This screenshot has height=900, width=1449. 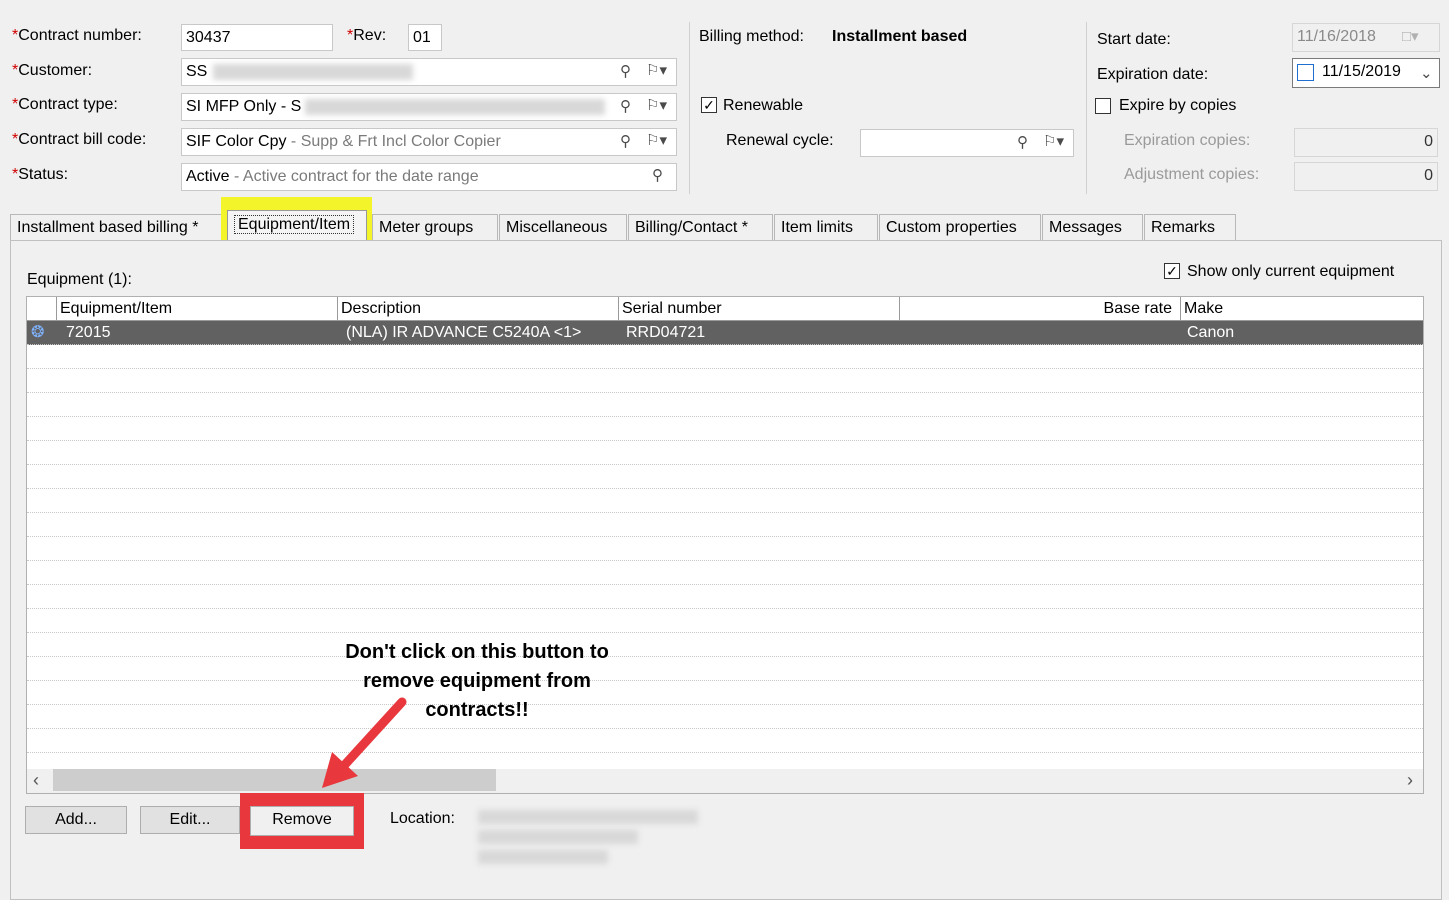 What do you see at coordinates (563, 227) in the screenshot?
I see `tab-miscellaneous: Miscellaneous` at bounding box center [563, 227].